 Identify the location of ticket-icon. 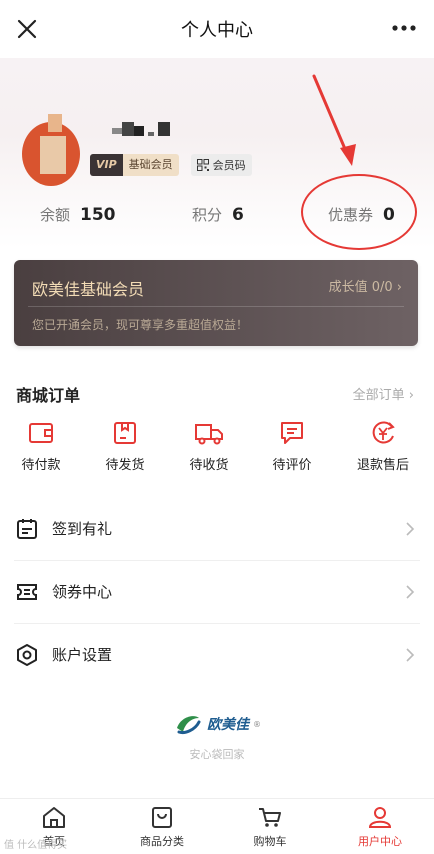
(27, 592).